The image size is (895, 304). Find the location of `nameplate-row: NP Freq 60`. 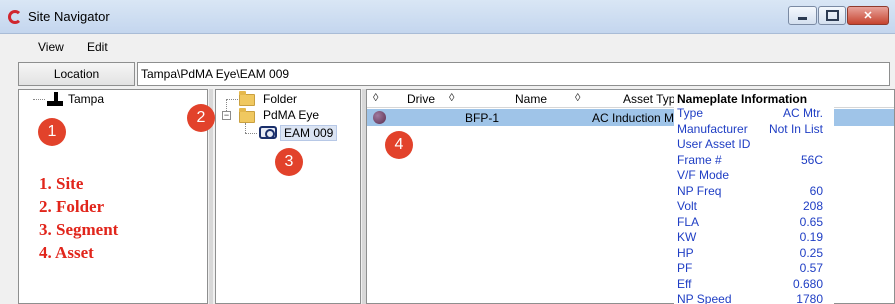

nameplate-row: NP Freq 60 is located at coordinates (755, 191).